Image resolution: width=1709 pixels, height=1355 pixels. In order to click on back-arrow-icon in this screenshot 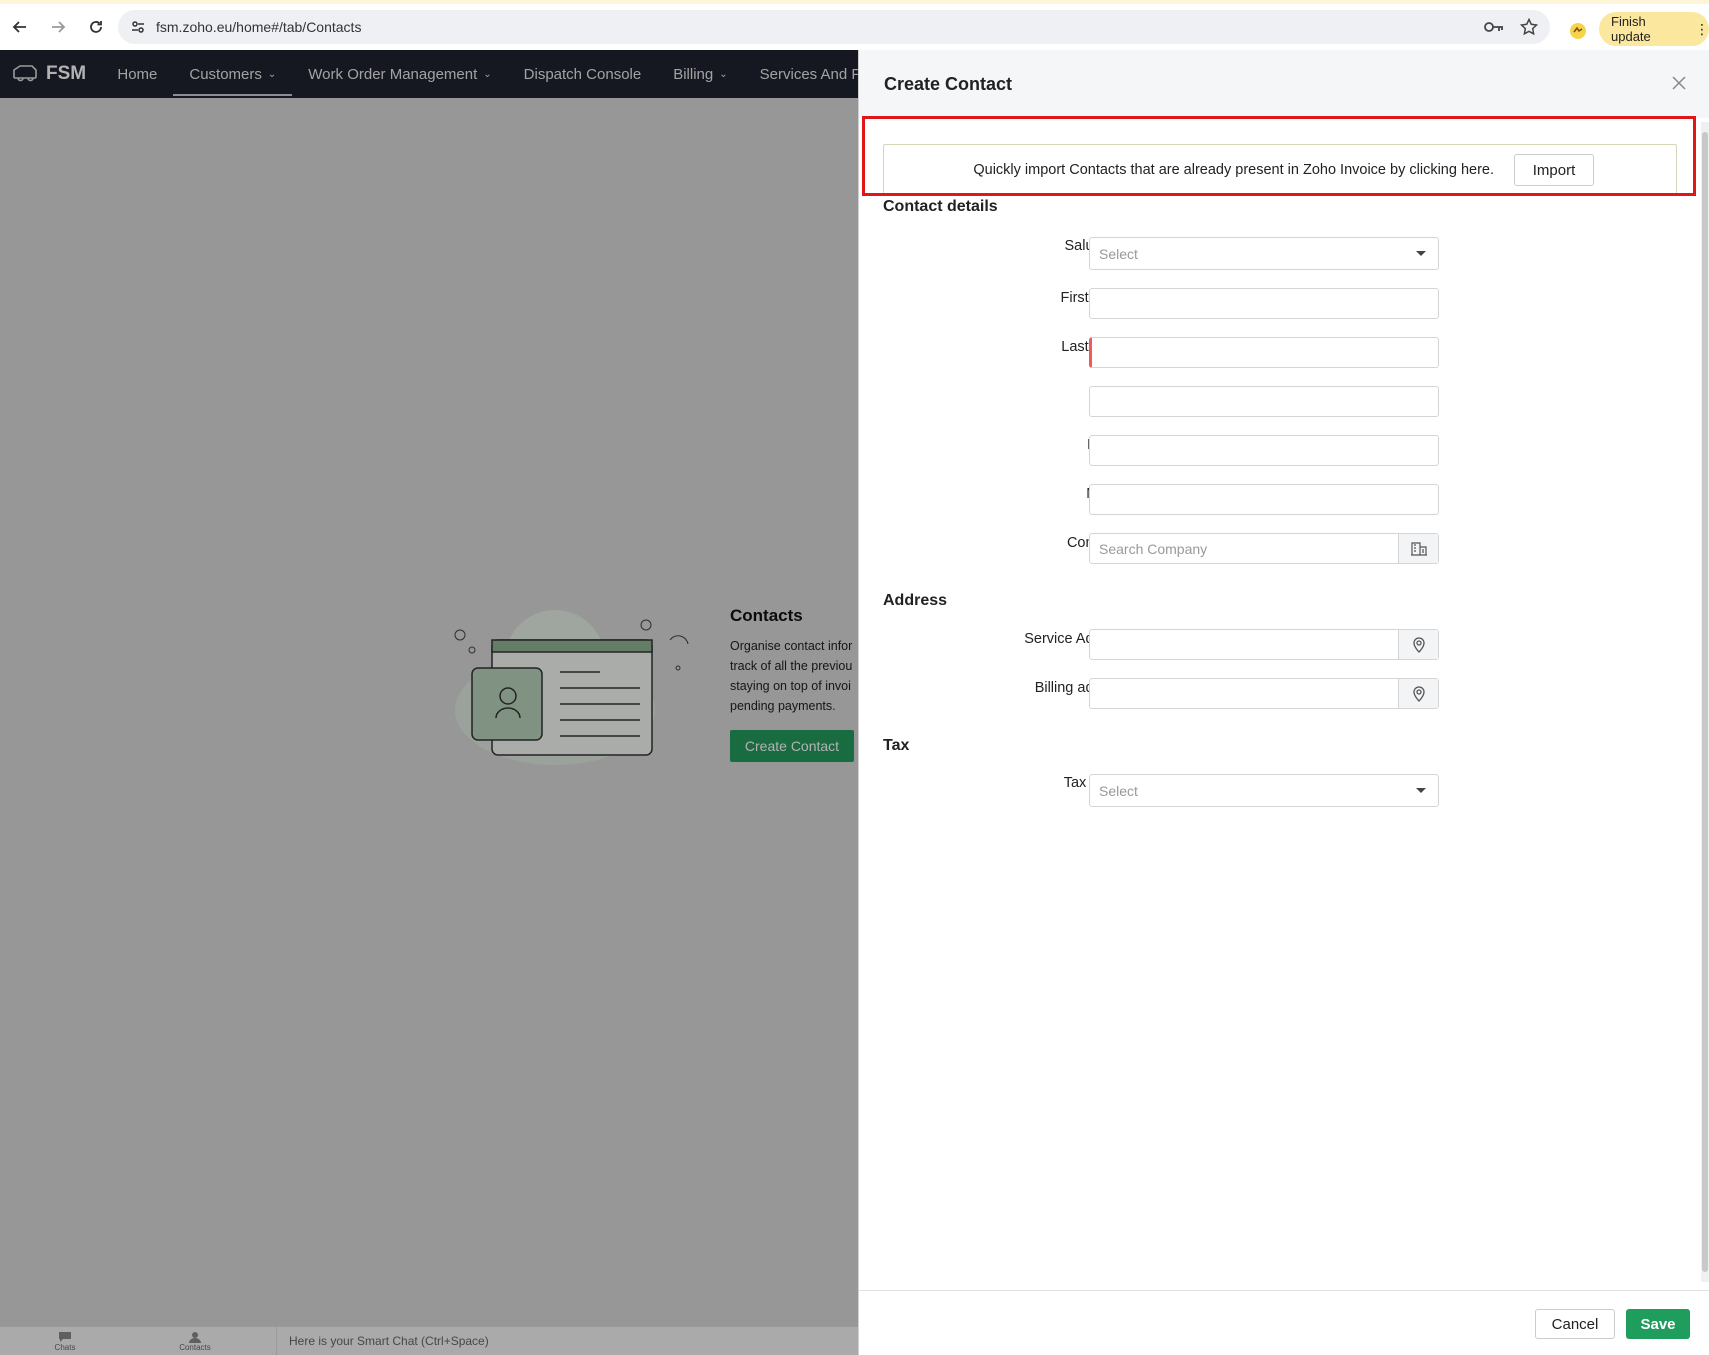, I will do `click(19, 27)`.